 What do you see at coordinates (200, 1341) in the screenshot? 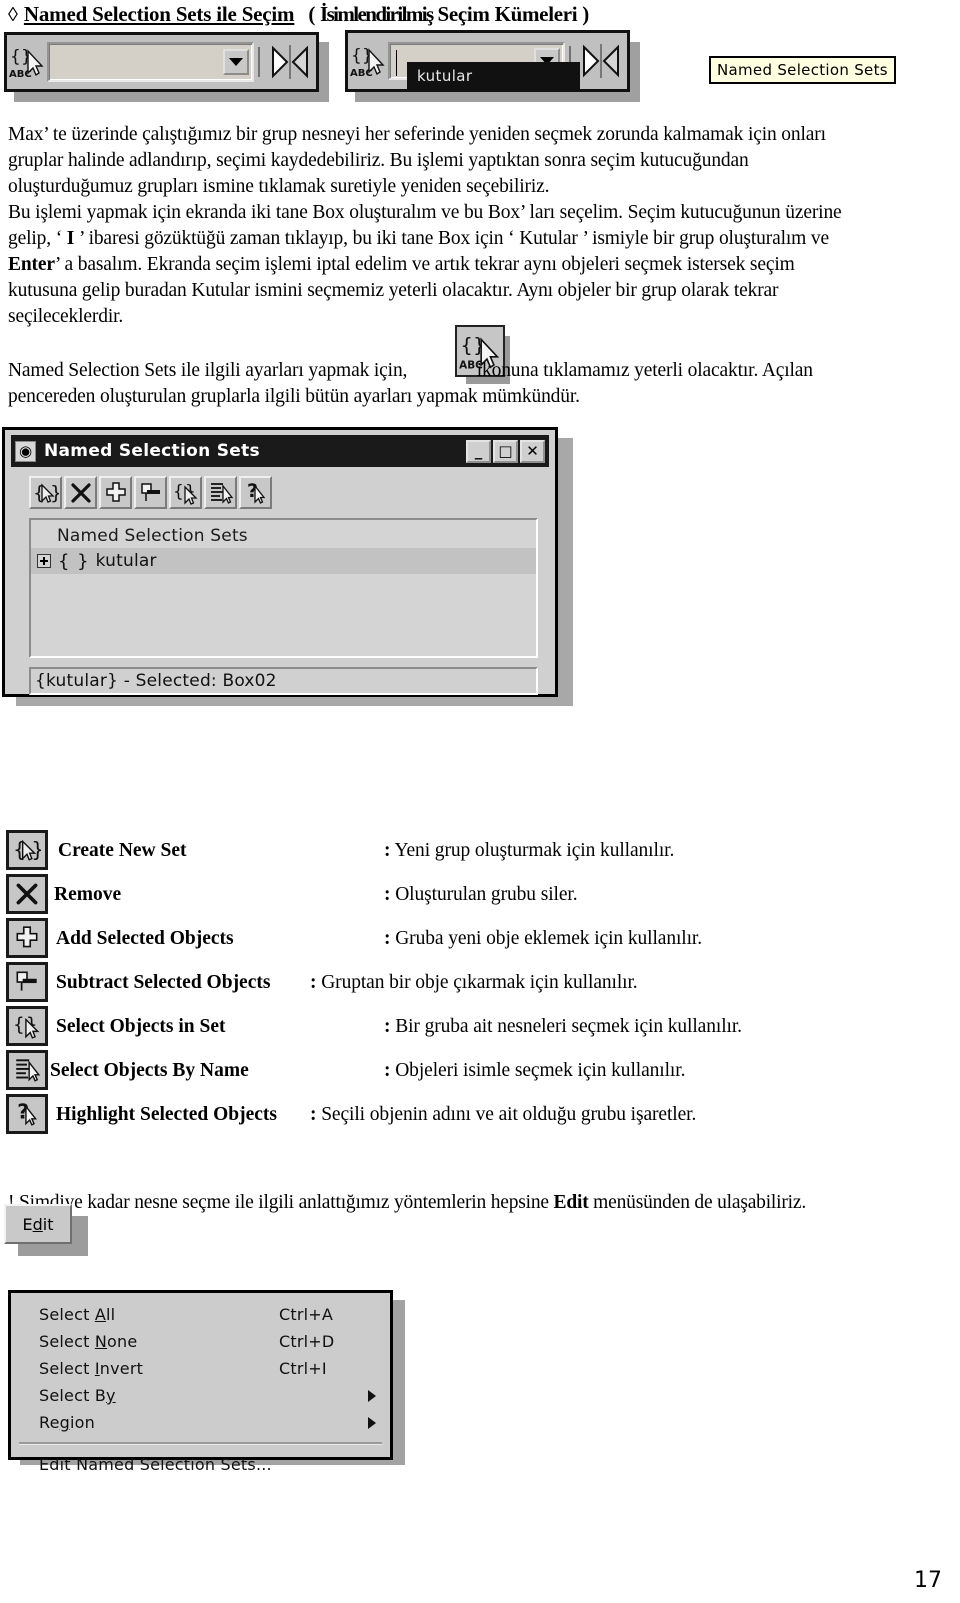
I see `menu-item-select-none: Select None Ctrl+D` at bounding box center [200, 1341].